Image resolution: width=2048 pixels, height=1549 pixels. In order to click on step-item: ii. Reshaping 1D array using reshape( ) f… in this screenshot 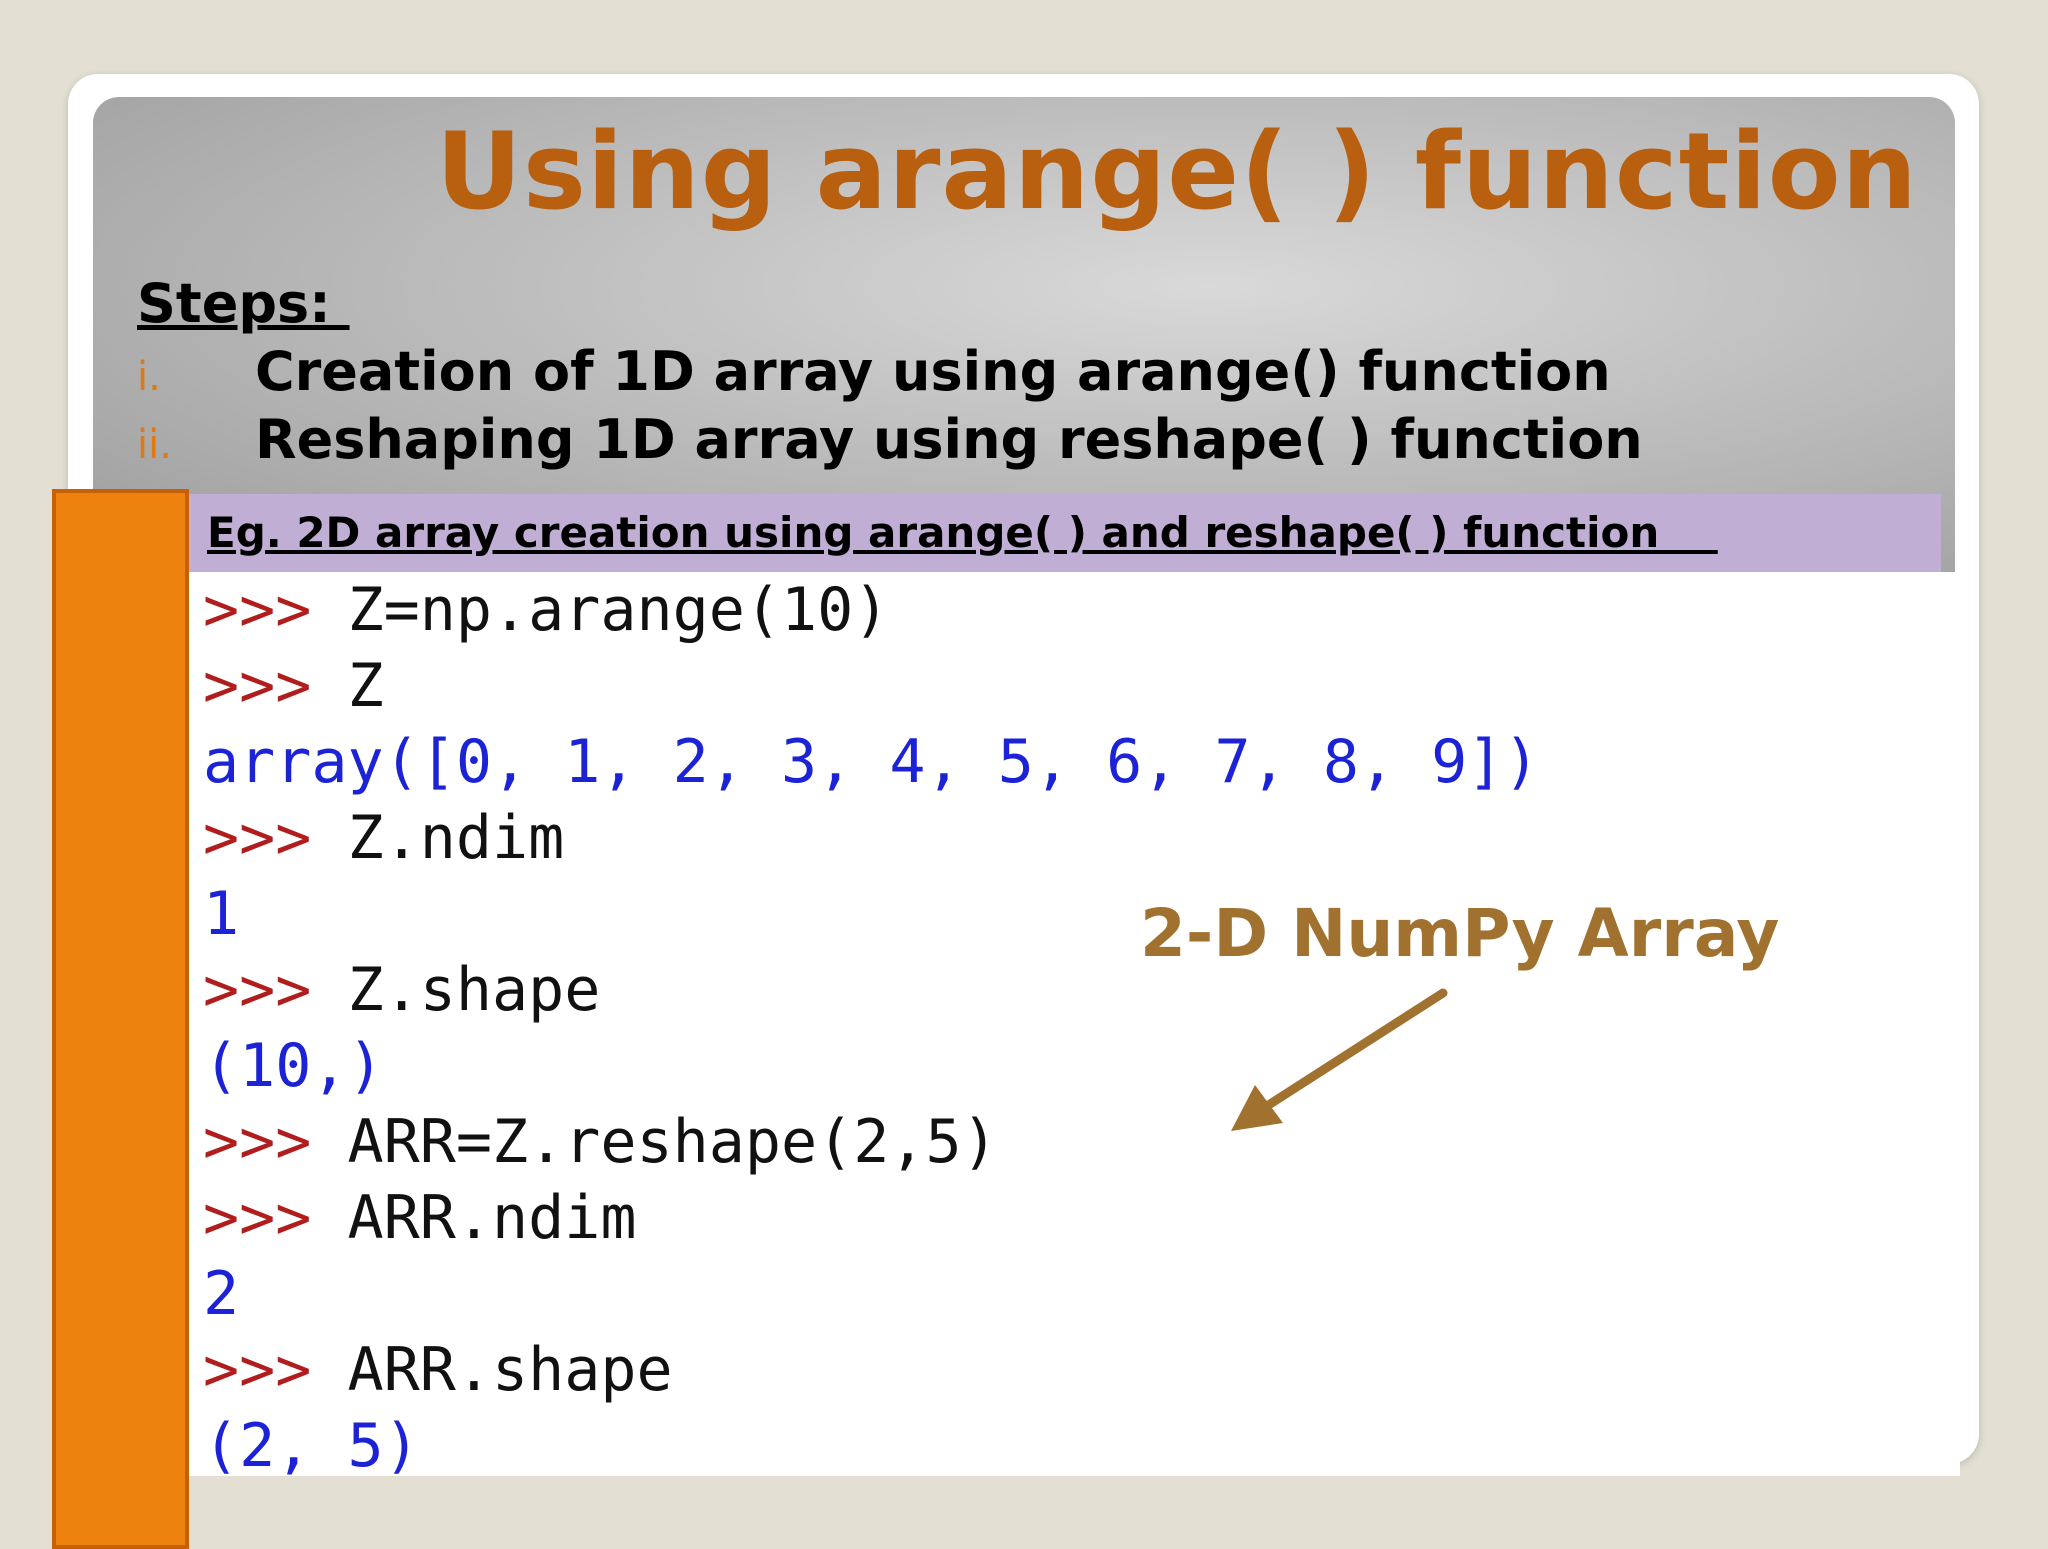, I will do `click(890, 439)`.